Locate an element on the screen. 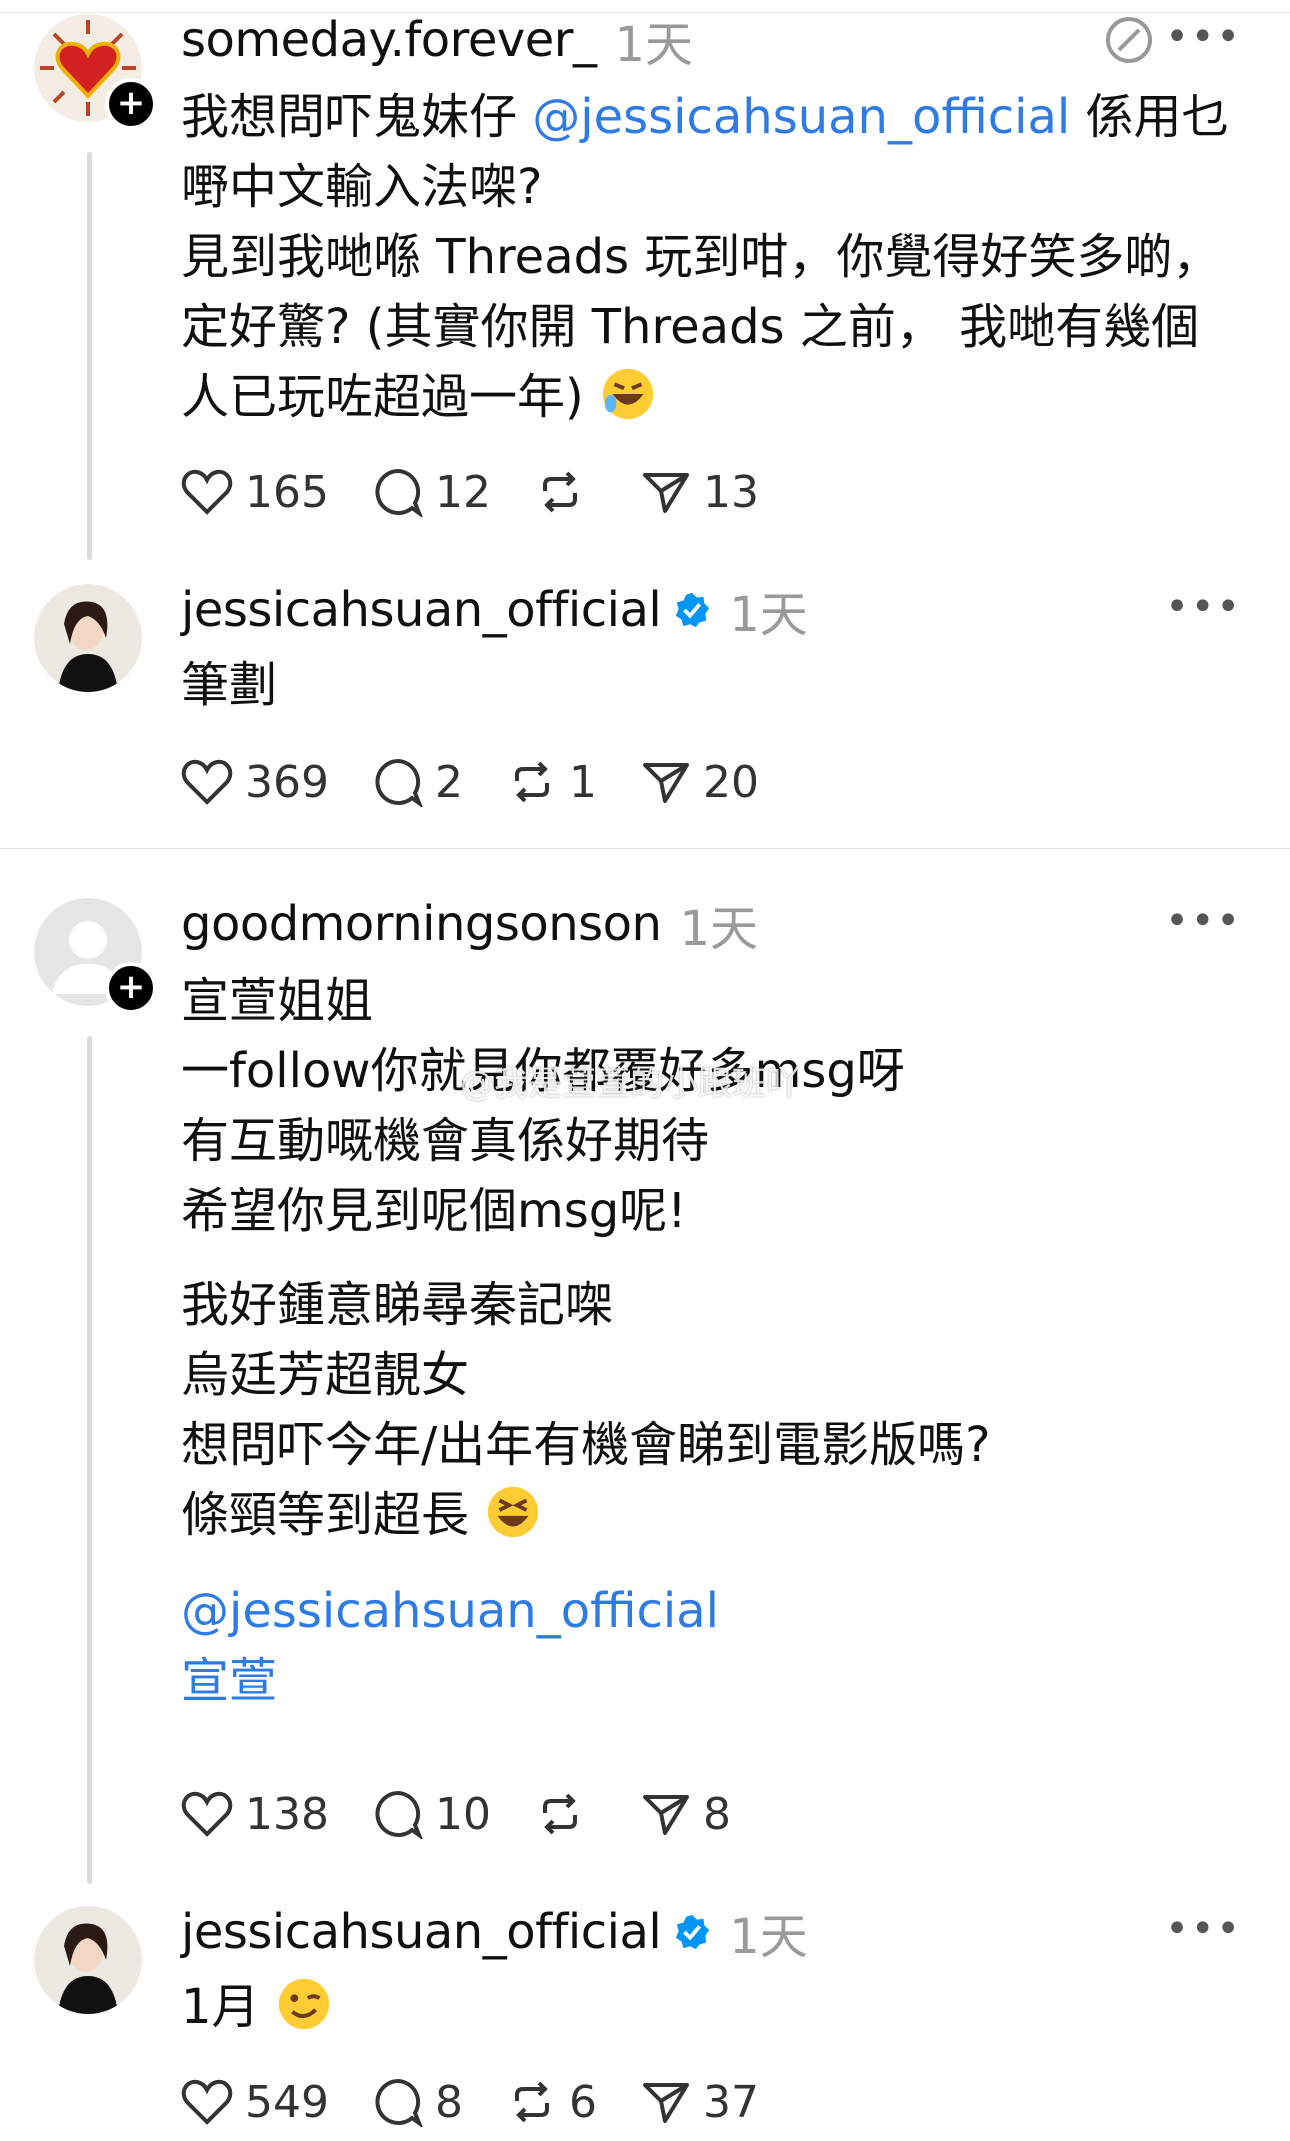  like-count: 165 is located at coordinates (287, 492).